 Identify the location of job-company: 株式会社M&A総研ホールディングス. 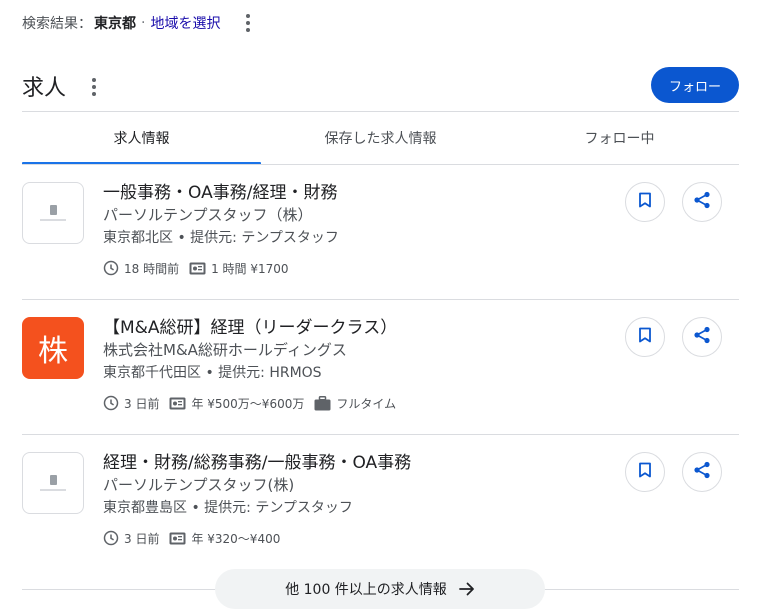
(225, 350).